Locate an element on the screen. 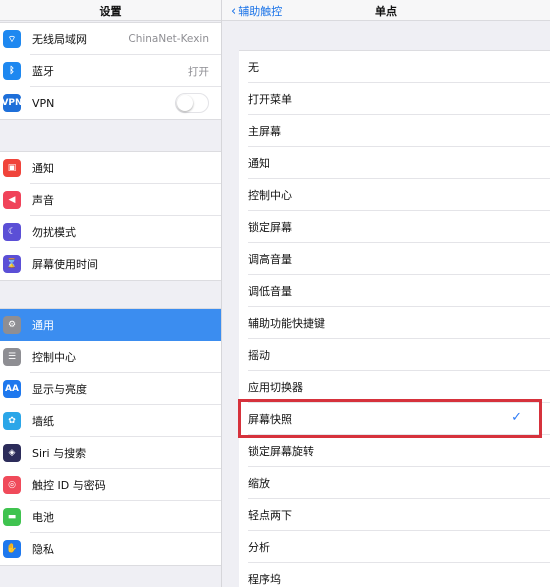 This screenshot has width=550, height=587. action-option: 控制中心 is located at coordinates (394, 195).